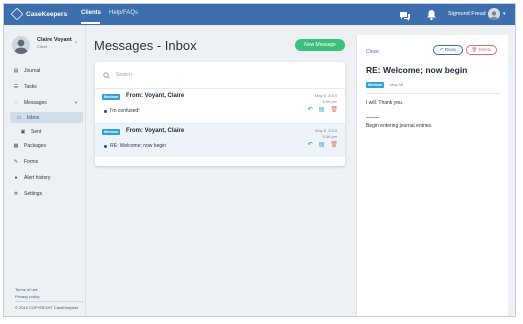  What do you see at coordinates (216, 75) in the screenshot?
I see `search-input` at bounding box center [216, 75].